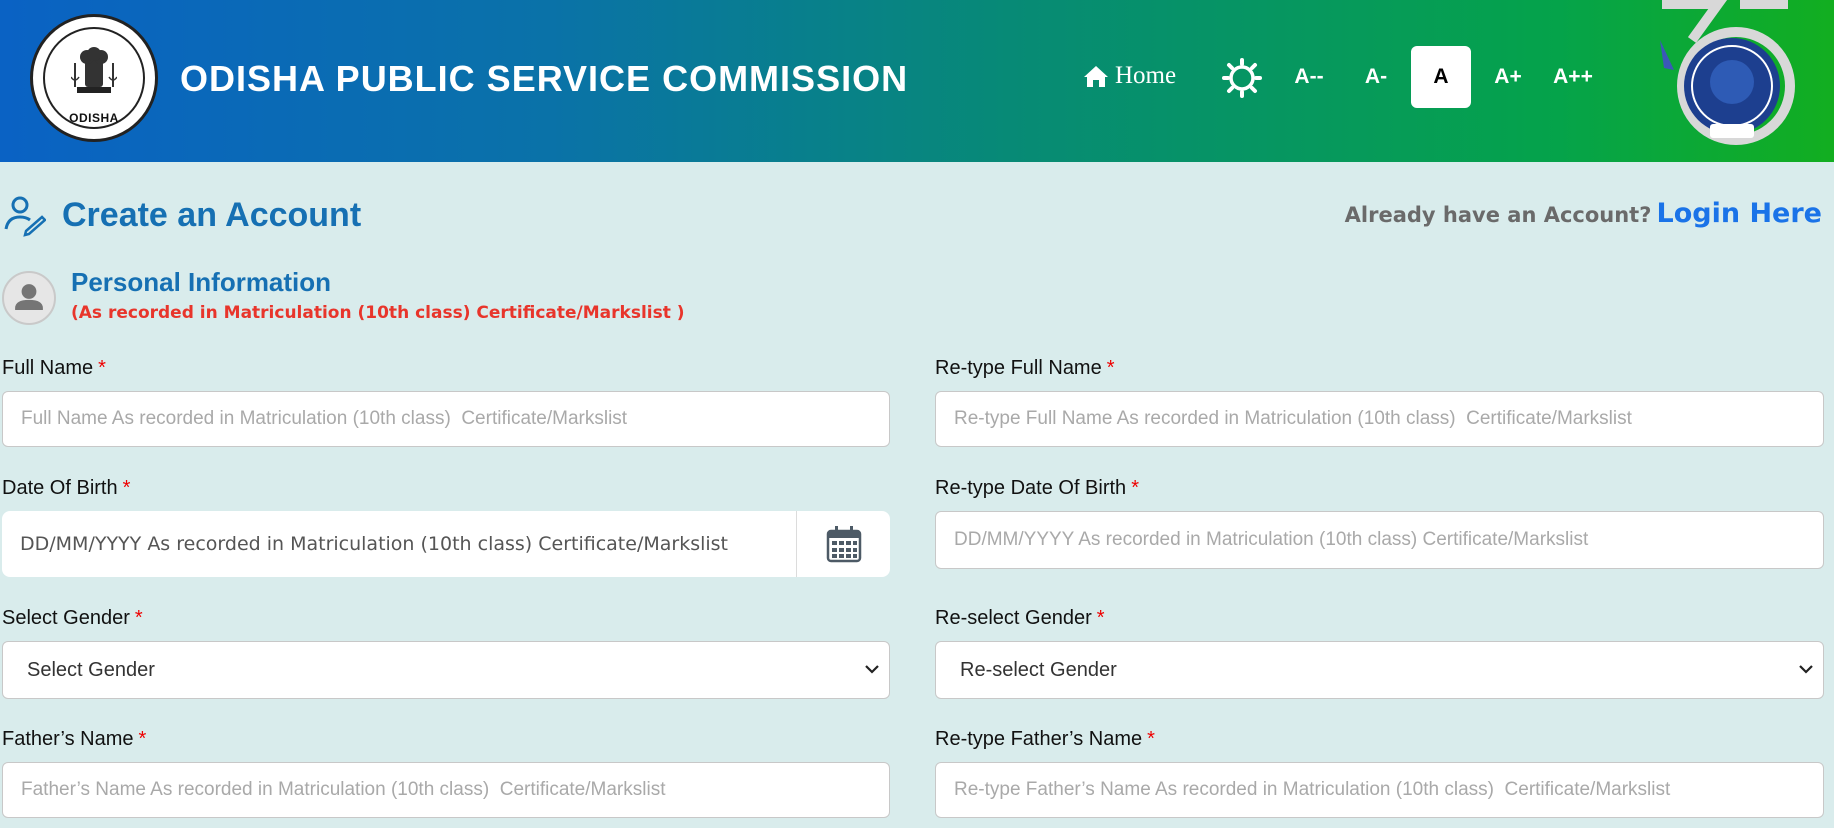  I want to click on gender-label: Select Gender *, so click(72, 618).